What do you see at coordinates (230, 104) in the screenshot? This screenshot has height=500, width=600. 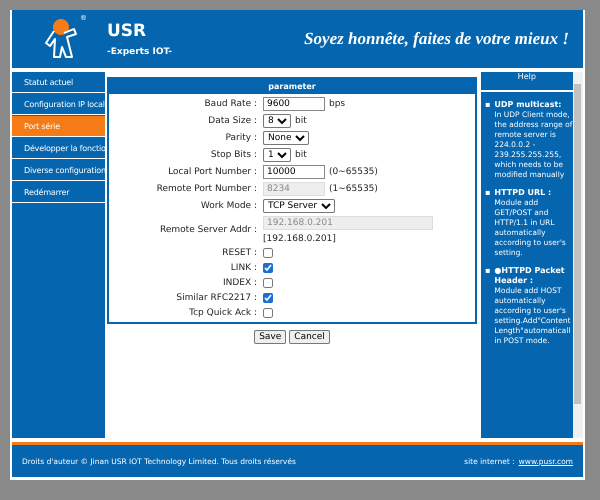 I see `field-label: Baud Rate :` at bounding box center [230, 104].